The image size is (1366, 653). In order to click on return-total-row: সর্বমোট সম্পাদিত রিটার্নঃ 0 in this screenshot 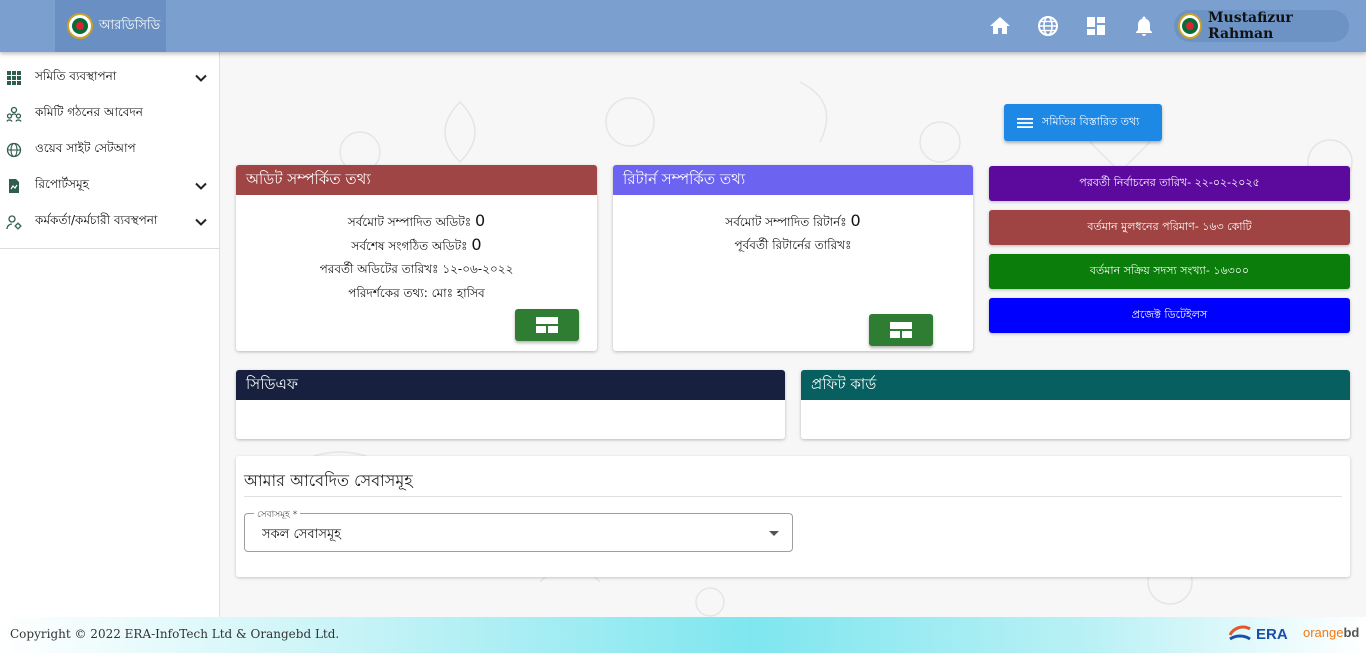, I will do `click(793, 221)`.